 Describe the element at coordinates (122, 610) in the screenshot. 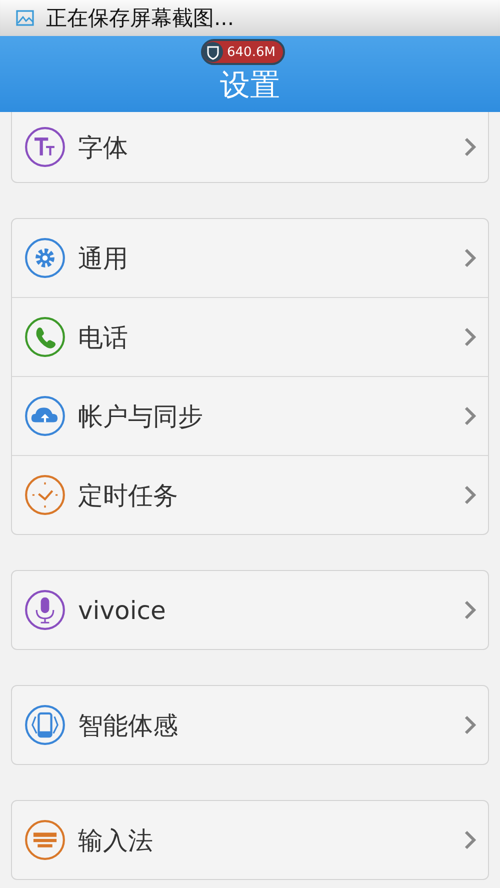

I see `item-label: vivoice` at that location.